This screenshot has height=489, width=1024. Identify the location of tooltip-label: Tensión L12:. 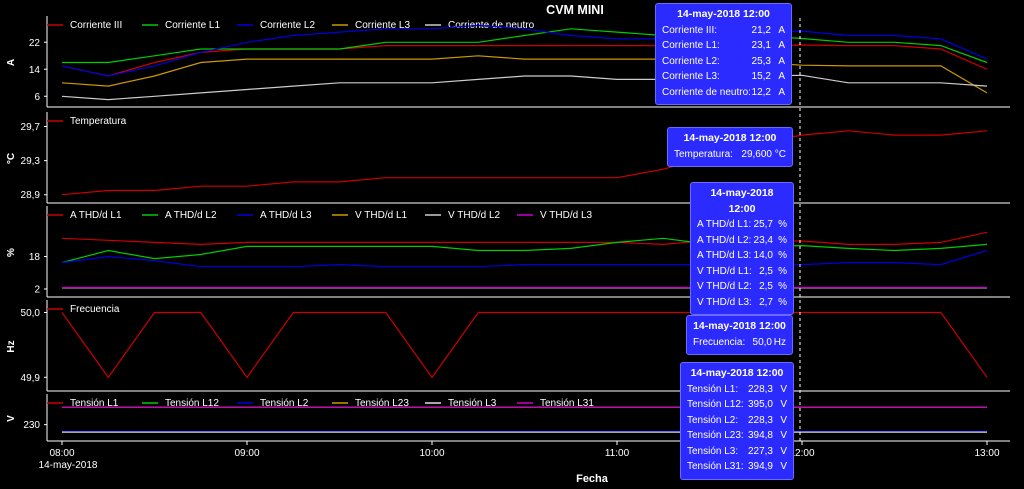
(715, 404).